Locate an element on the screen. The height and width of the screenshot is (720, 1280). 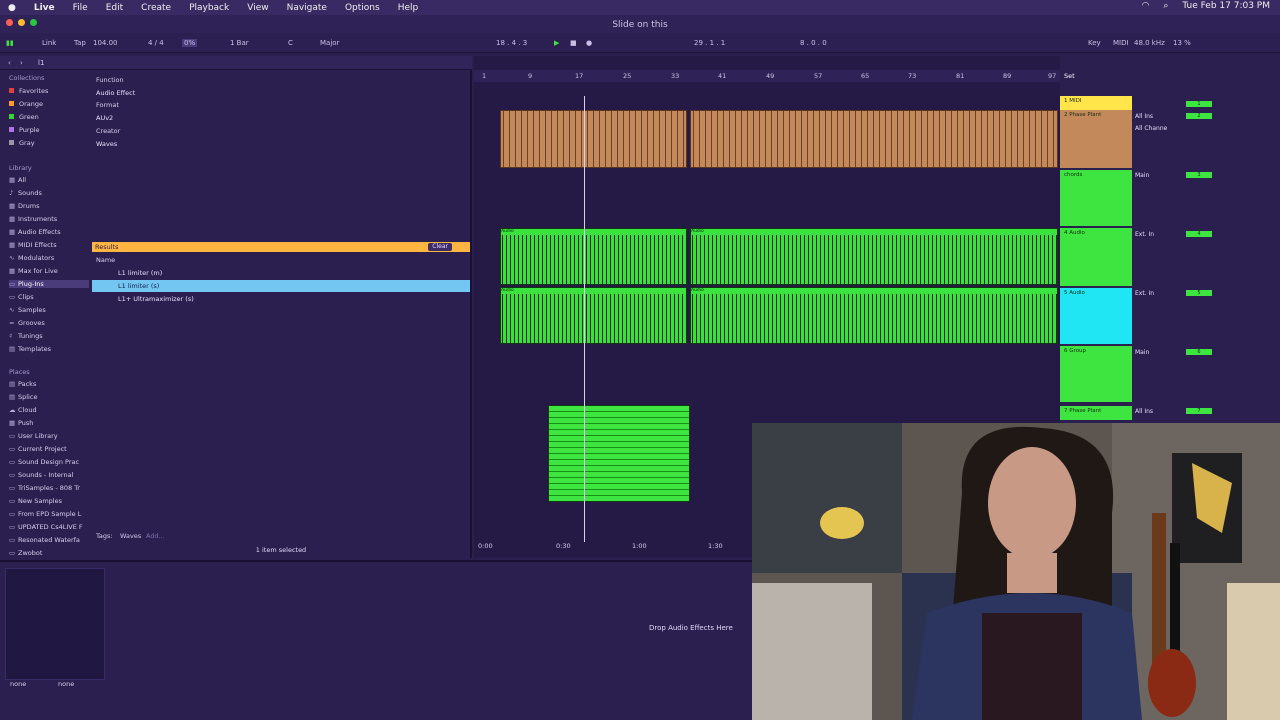
result-item-selected: L1 limiter (s) is located at coordinates (281, 286).